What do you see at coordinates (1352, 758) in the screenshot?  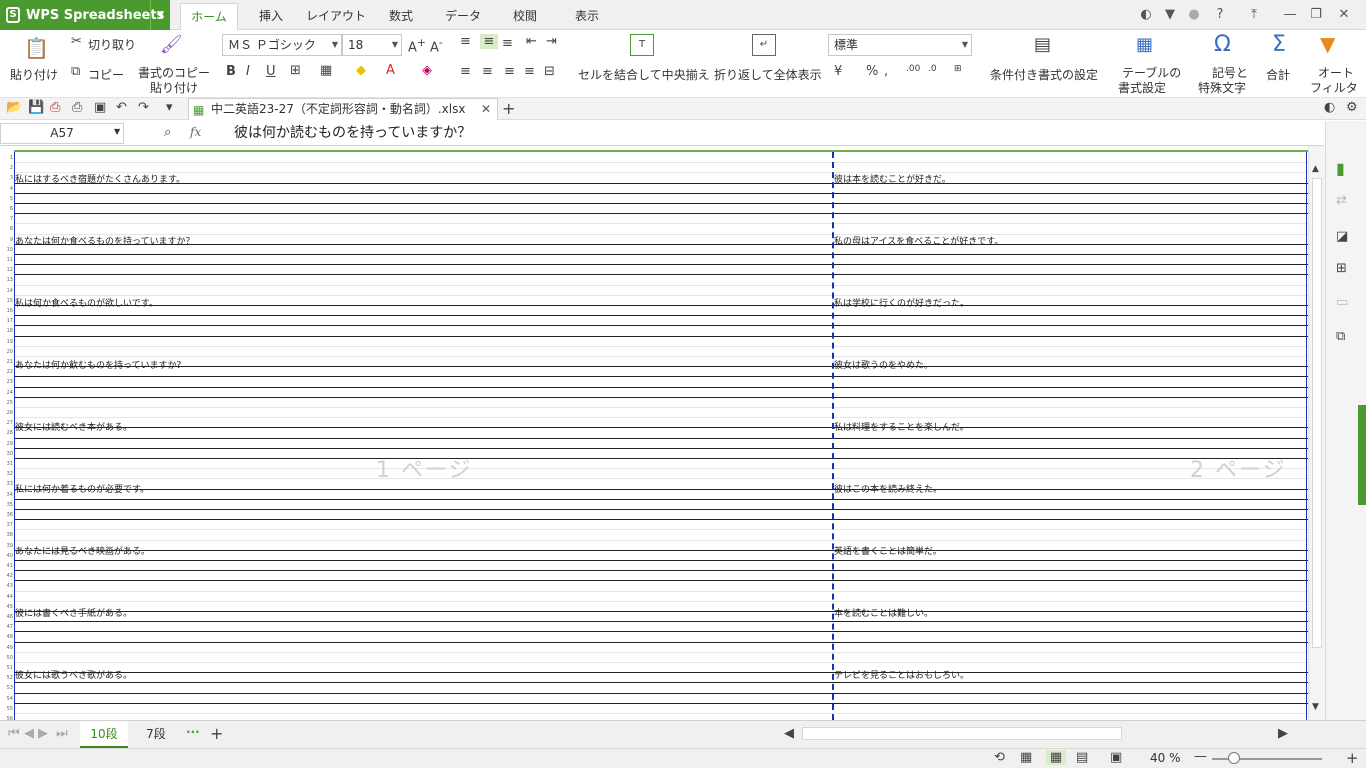 I see `zoom-in-icon: +` at bounding box center [1352, 758].